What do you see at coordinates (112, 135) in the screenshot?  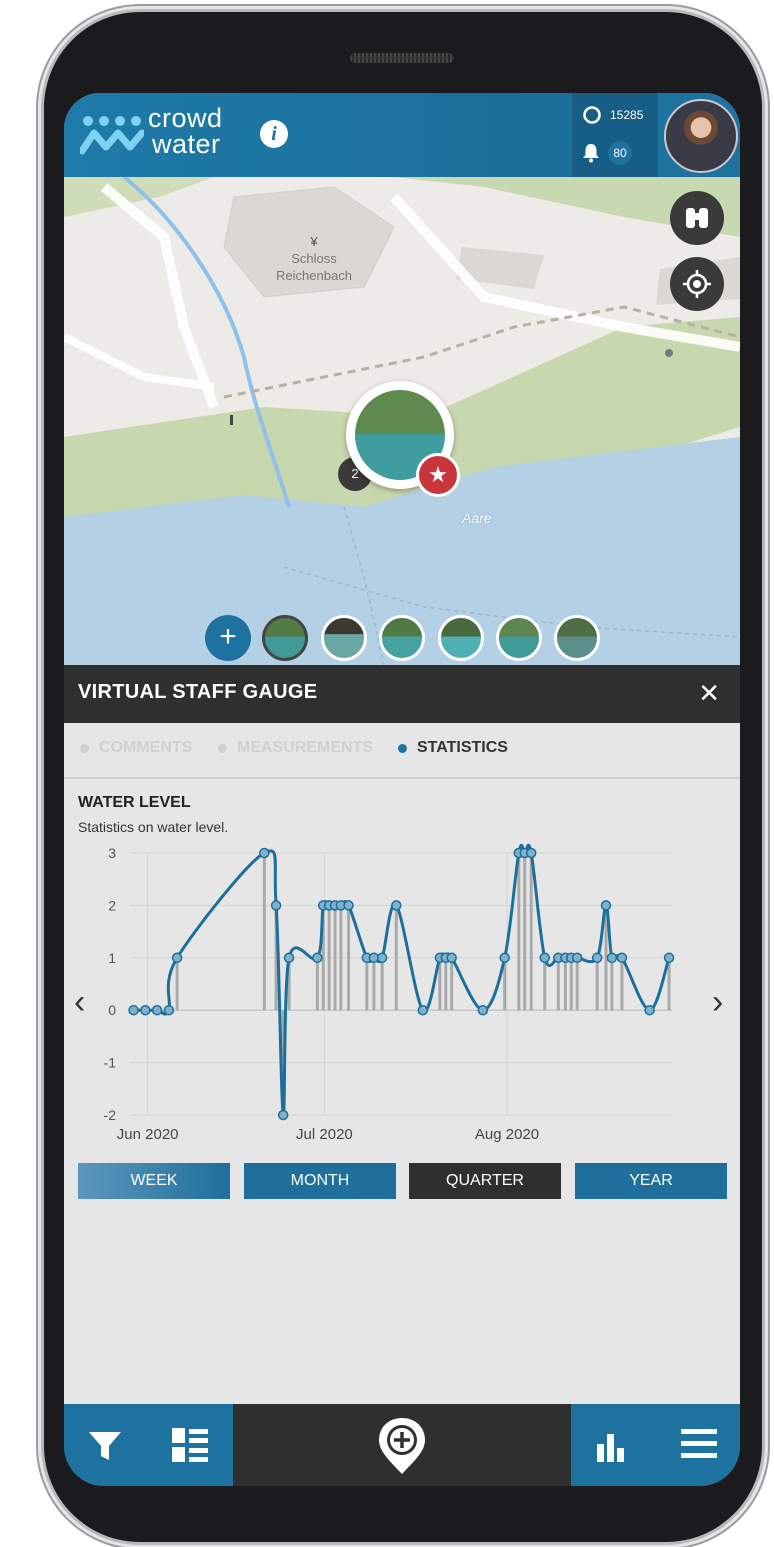 I see `crowdwater-logo-icon` at bounding box center [112, 135].